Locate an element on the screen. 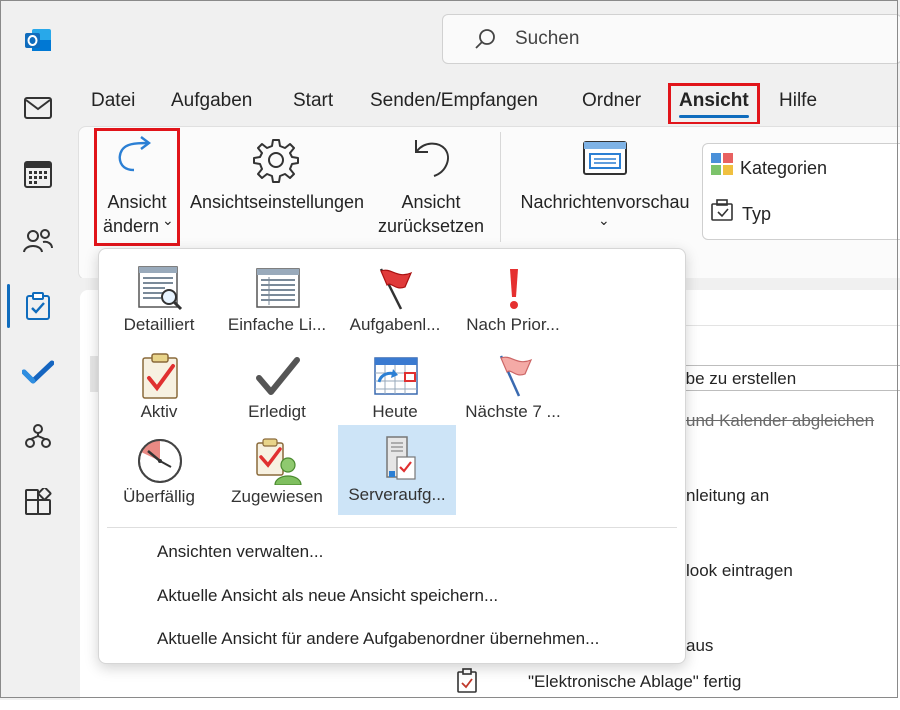  simple-list-icon is located at coordinates (278, 289).